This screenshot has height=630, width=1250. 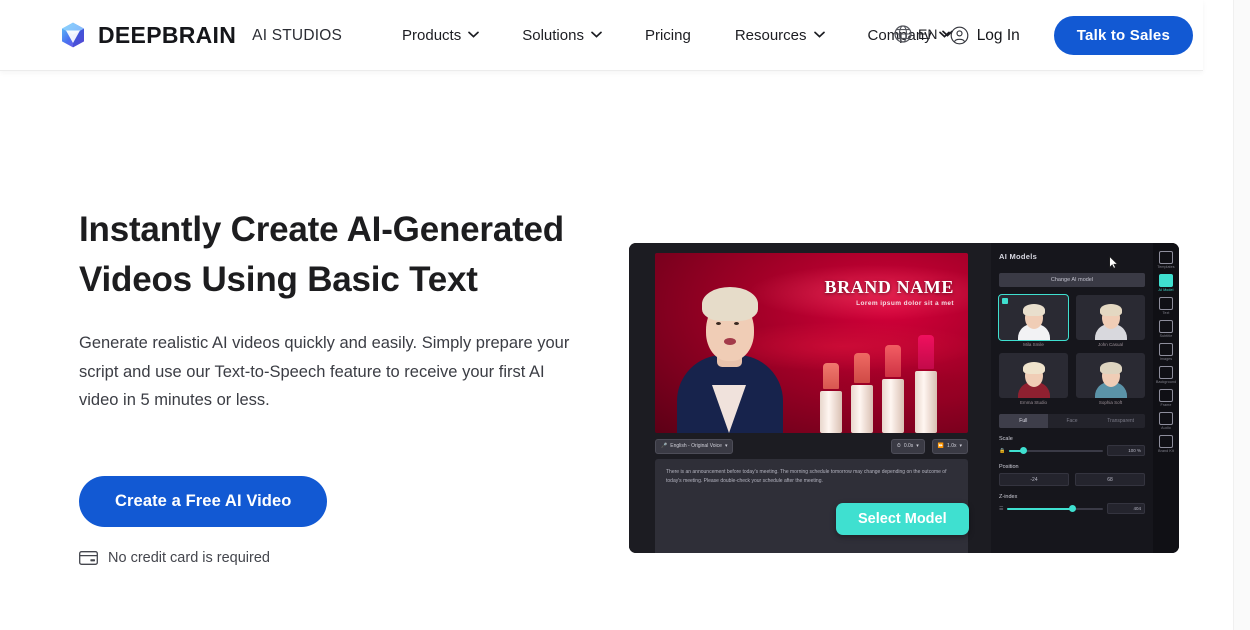 I want to click on ai-presenter-avatar, so click(x=730, y=353).